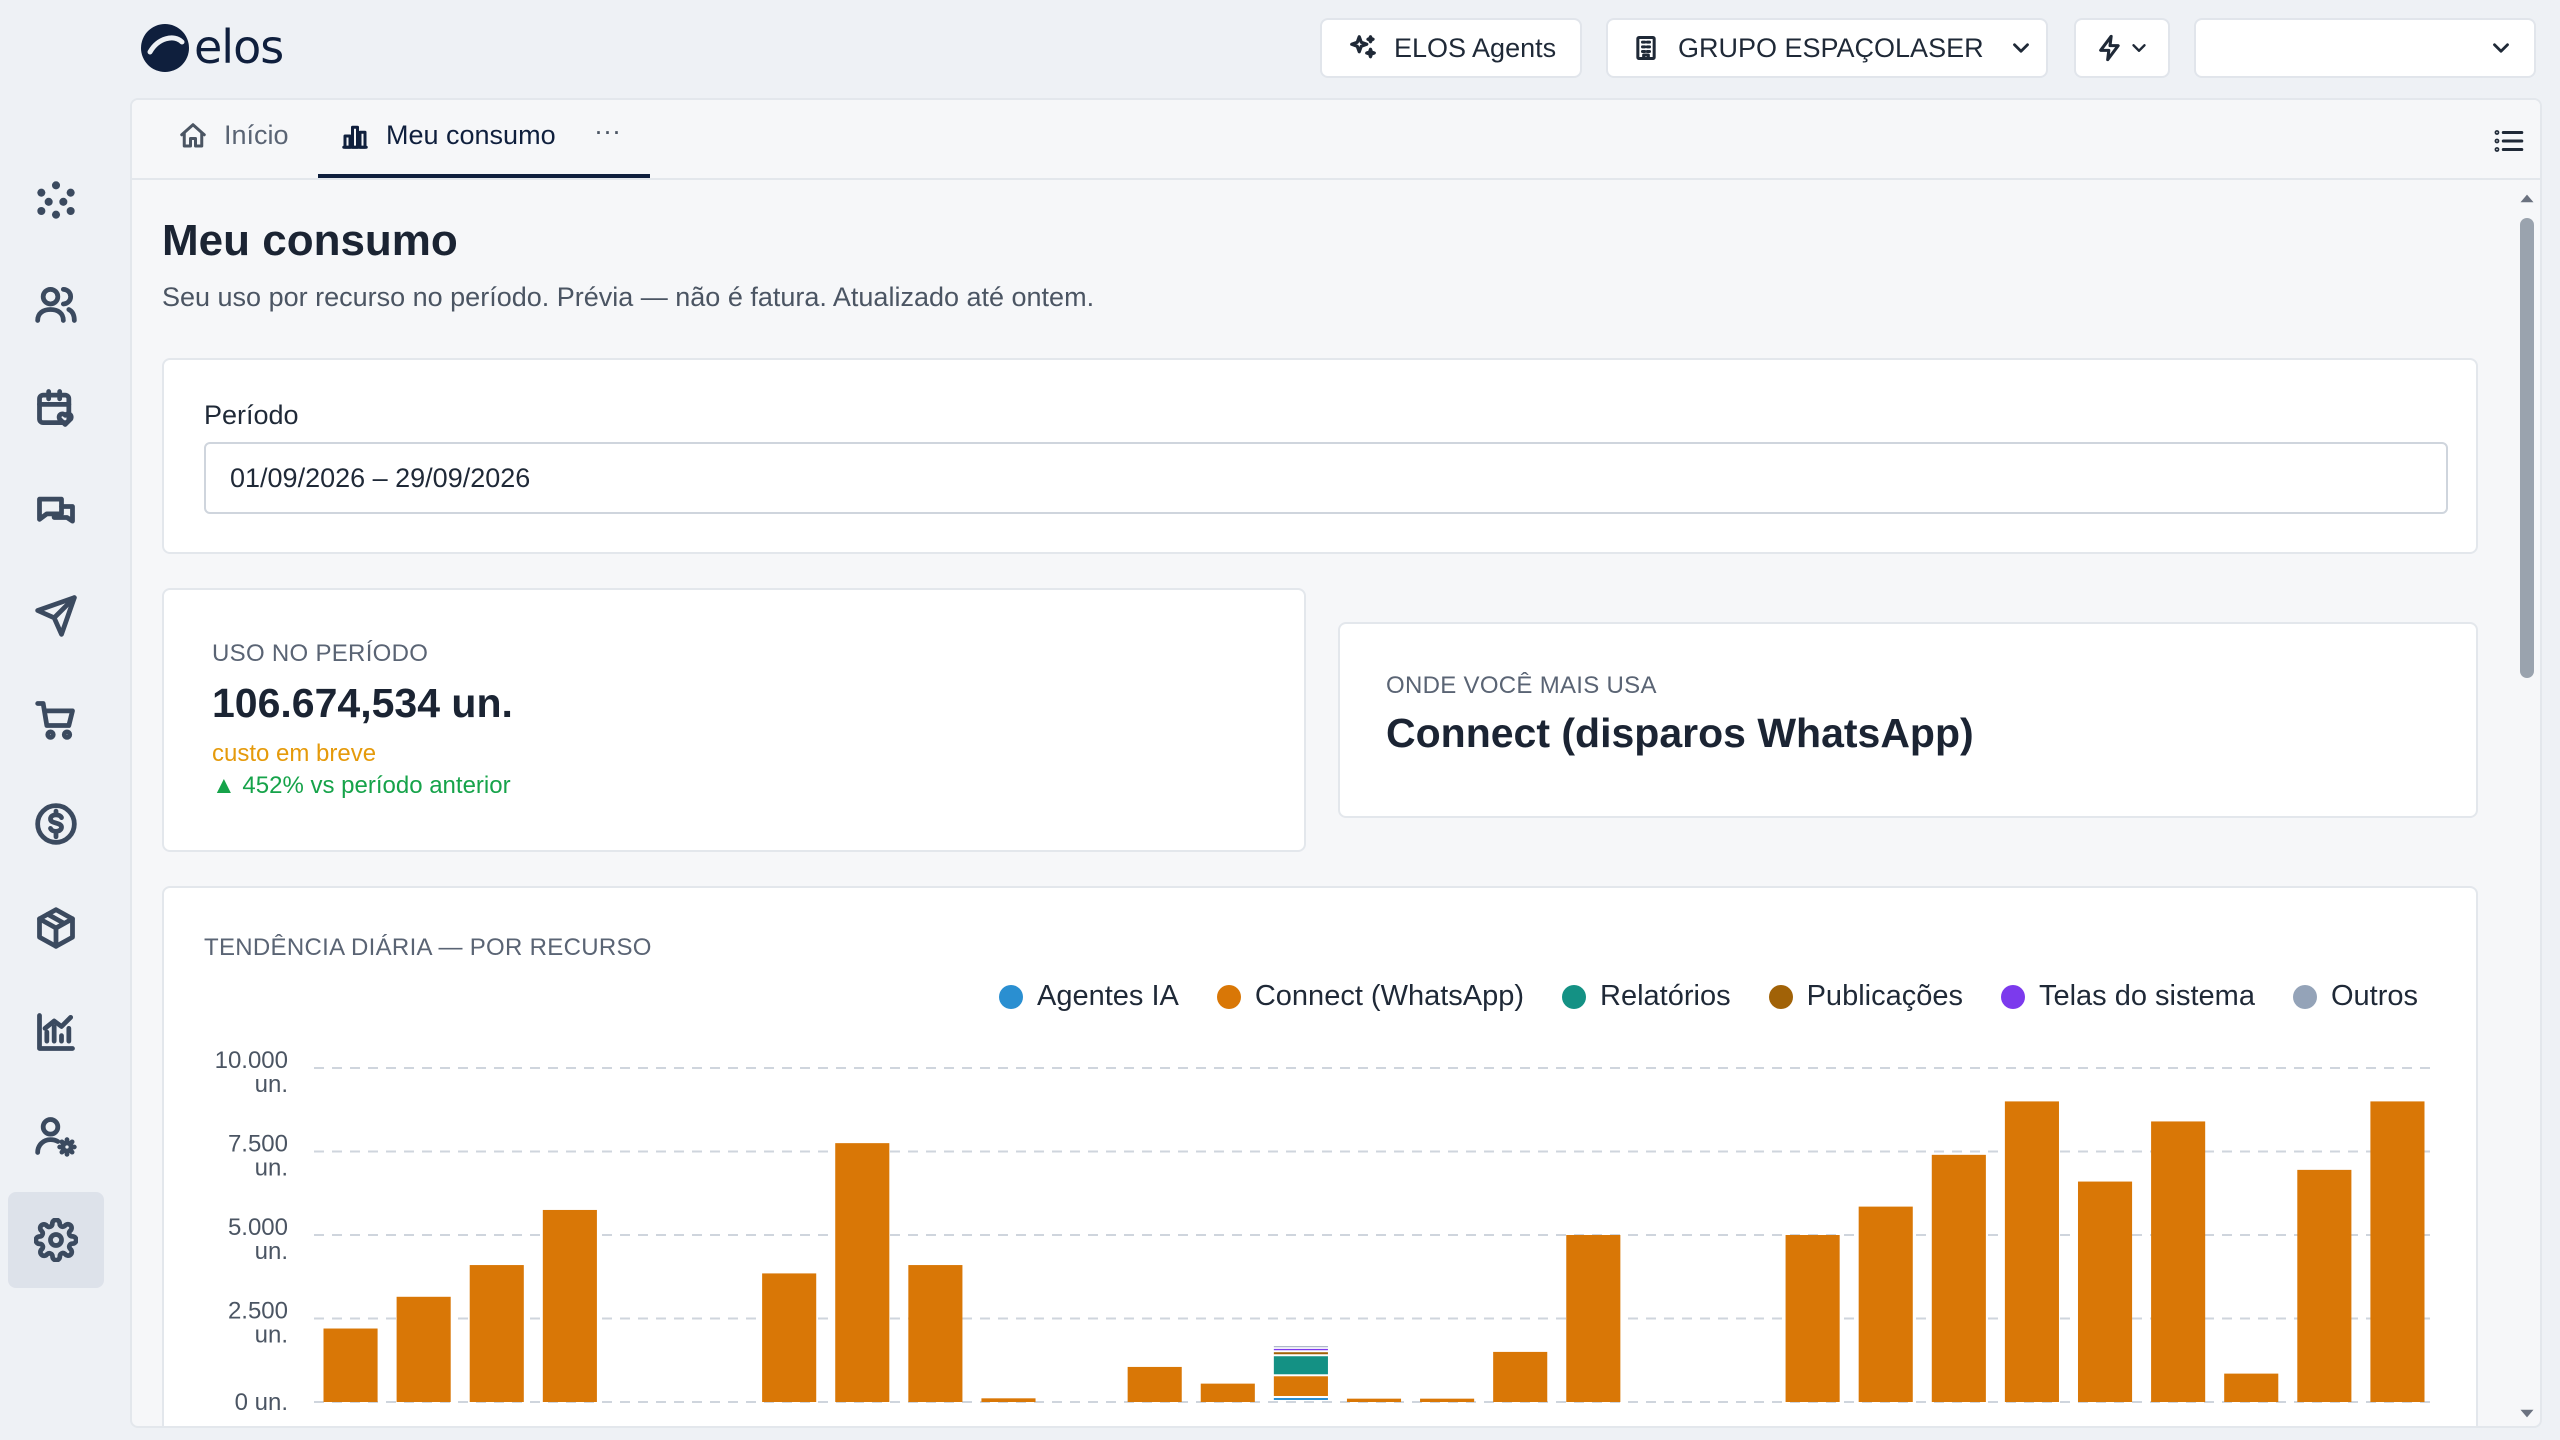  What do you see at coordinates (2527, 1413) in the screenshot?
I see `scroll-down-icon` at bounding box center [2527, 1413].